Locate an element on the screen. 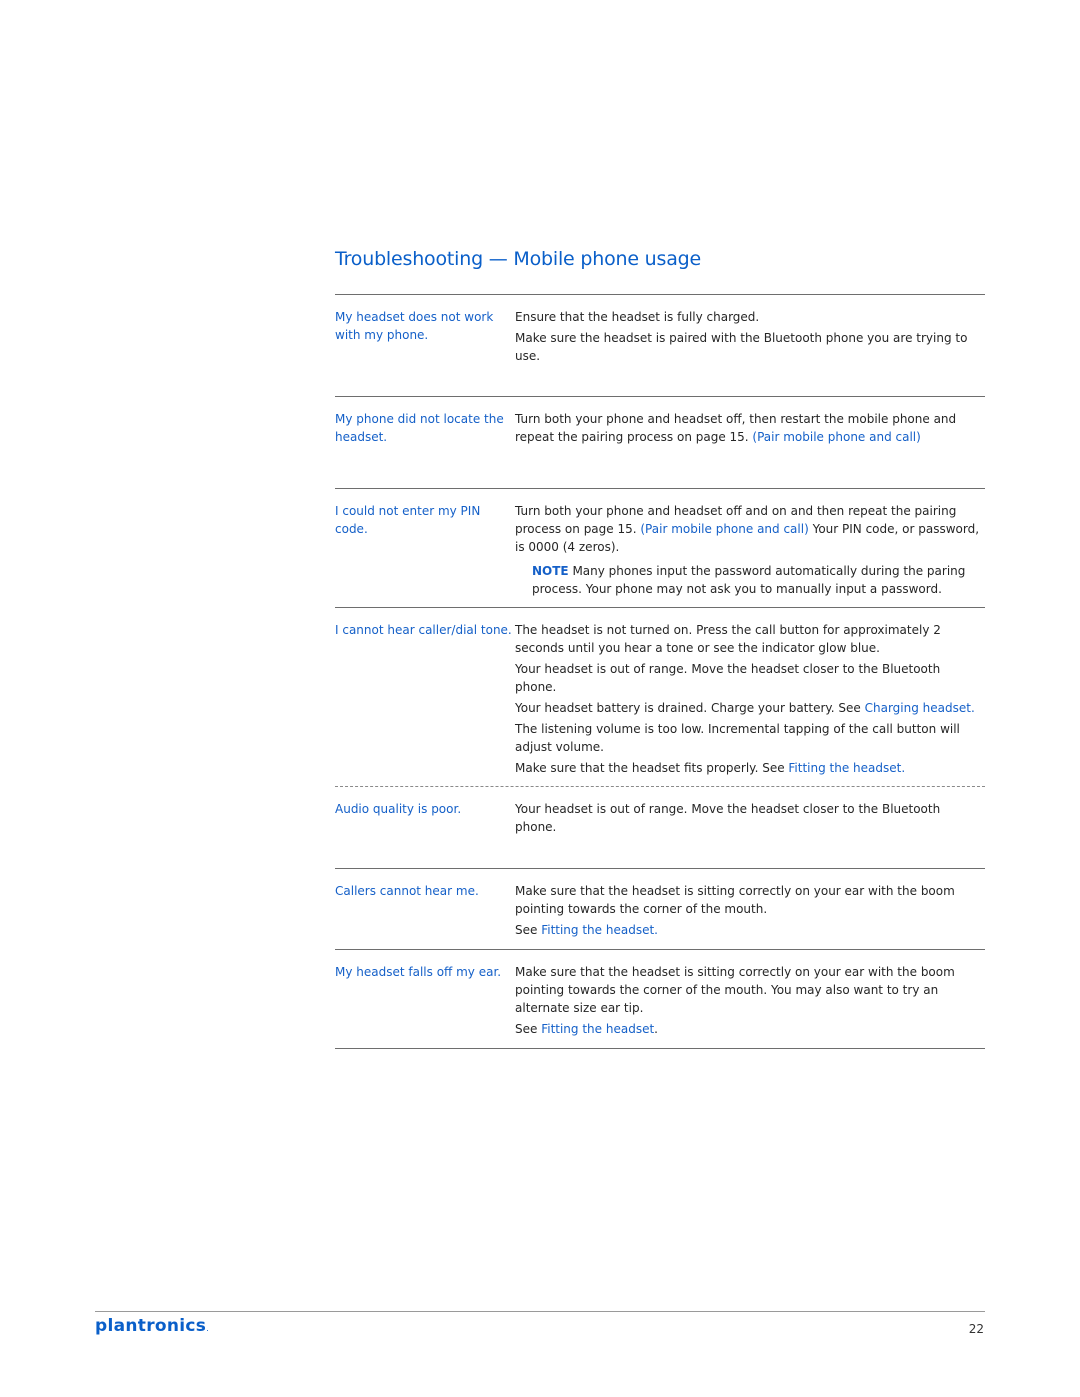  problem-label: Callers cannot hear me. is located at coordinates (407, 891).